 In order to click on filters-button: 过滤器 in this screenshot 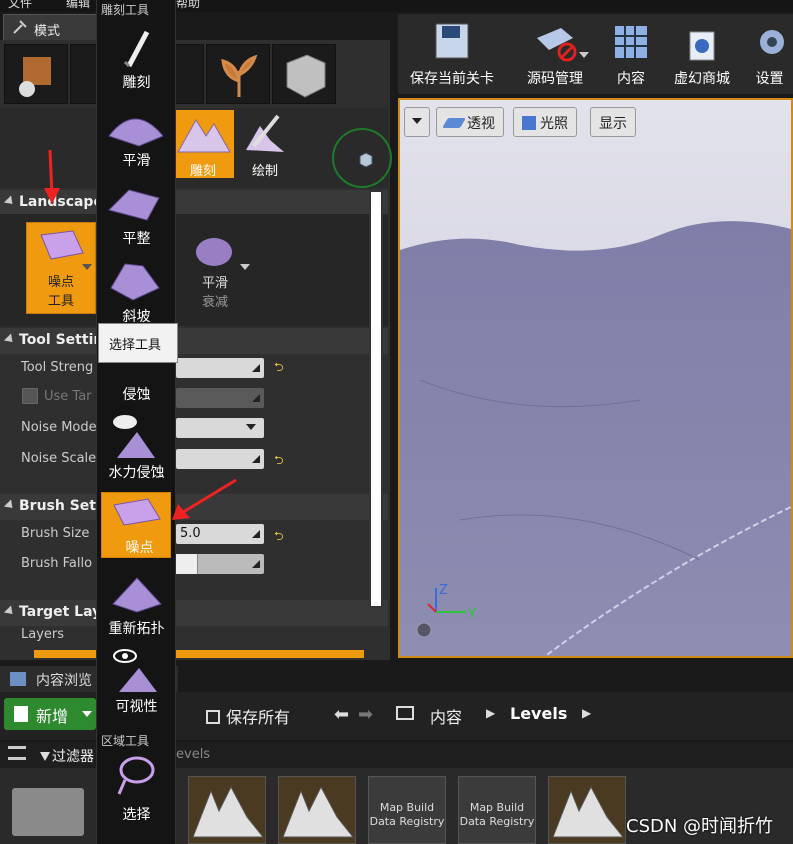, I will do `click(67, 756)`.